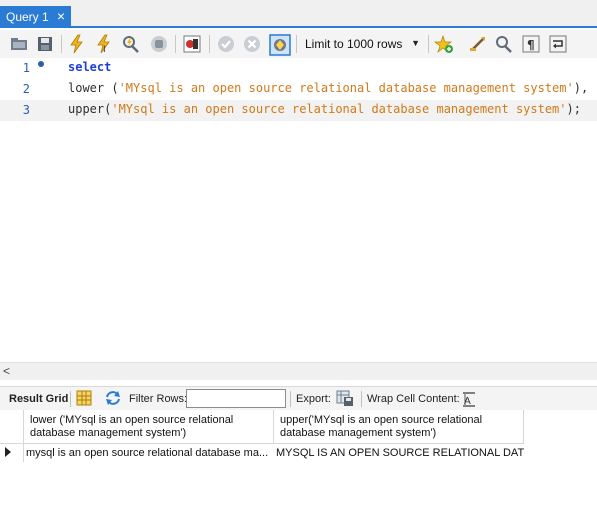 The width and height of the screenshot is (597, 505). What do you see at coordinates (444, 44) in the screenshot?
I see `bookmark-icon` at bounding box center [444, 44].